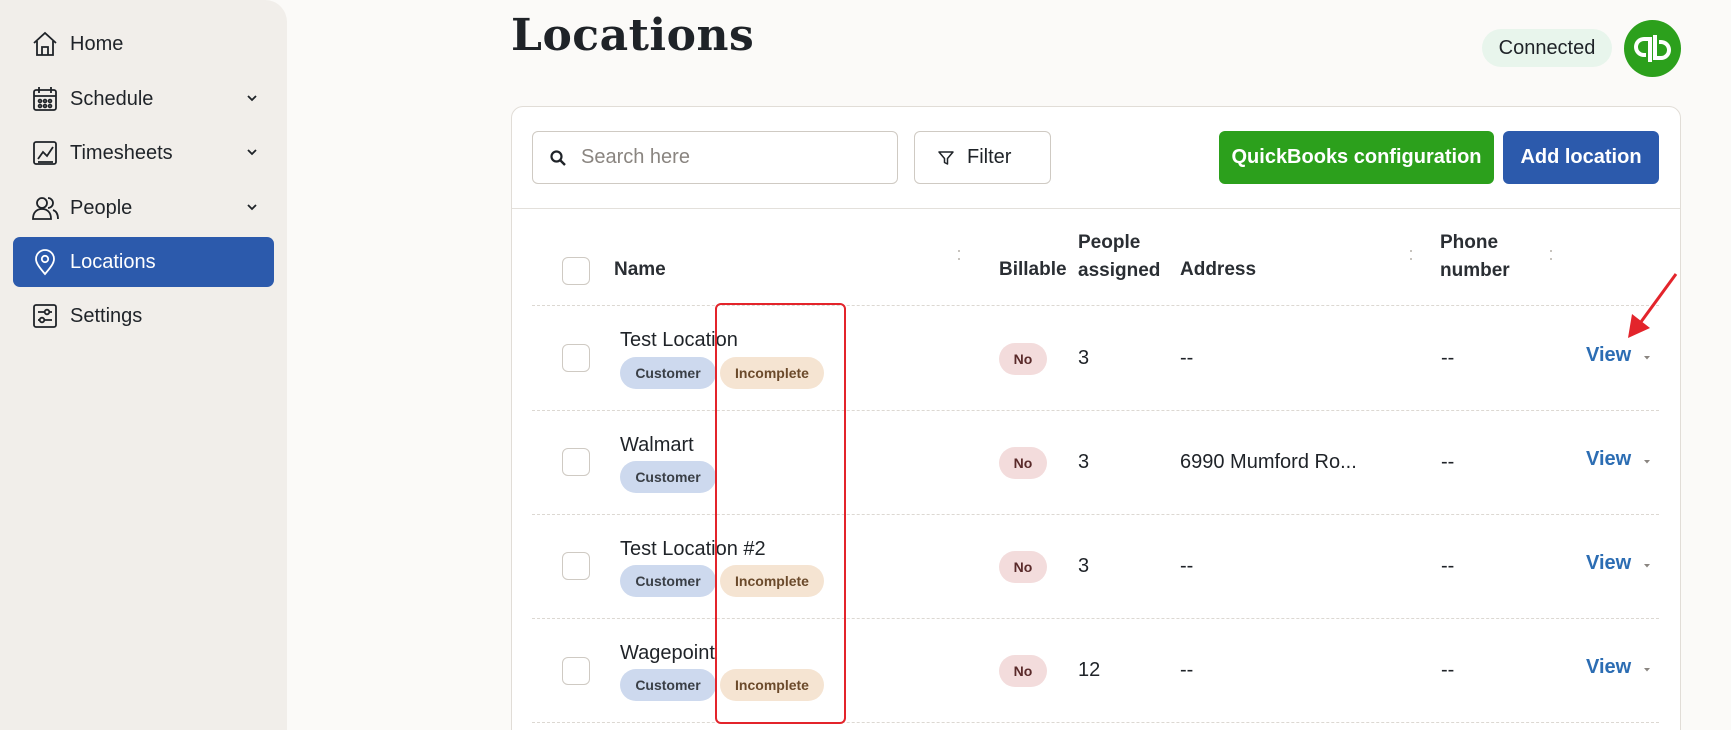  I want to click on column-header-phone: Phone number, so click(1475, 257).